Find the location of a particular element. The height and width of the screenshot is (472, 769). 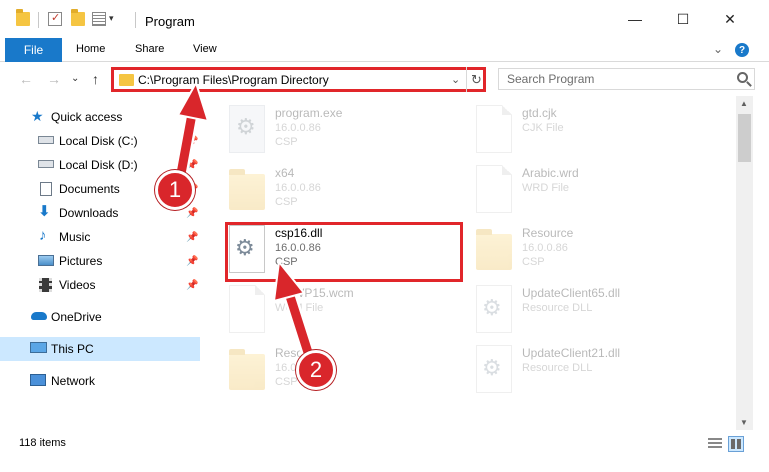

address-dropdown-icon: ⌄ is located at coordinates (455, 79).